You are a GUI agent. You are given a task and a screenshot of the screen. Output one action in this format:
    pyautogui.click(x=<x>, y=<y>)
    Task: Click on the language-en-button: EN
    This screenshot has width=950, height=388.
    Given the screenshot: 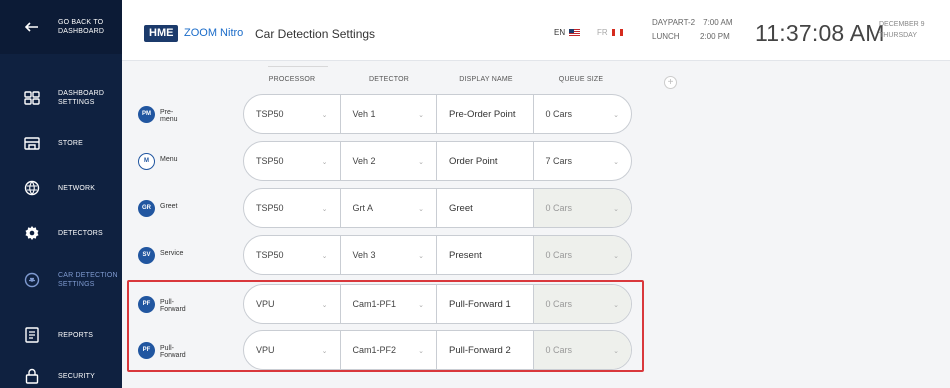 What is the action you would take?
    pyautogui.click(x=567, y=32)
    